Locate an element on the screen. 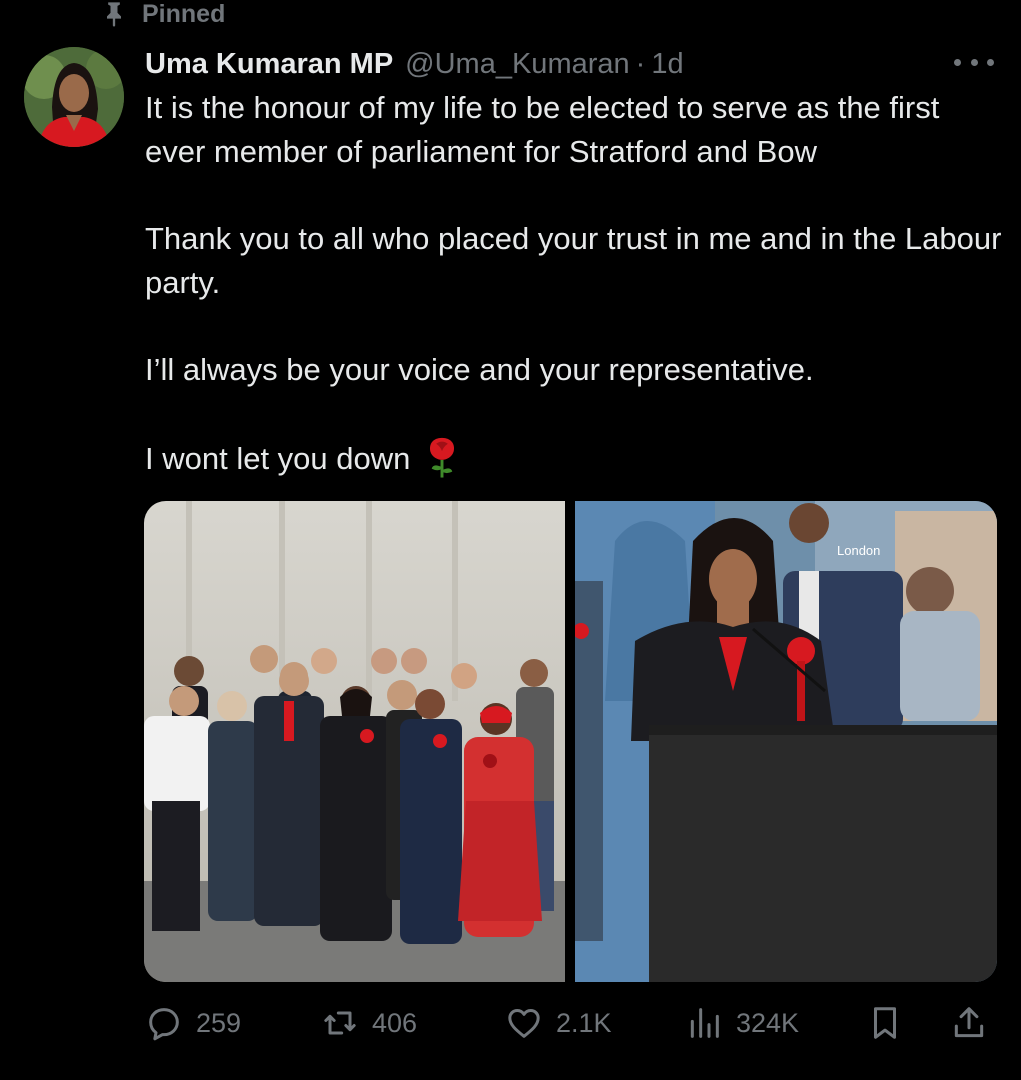 Image resolution: width=1021 pixels, height=1080 pixels. tweet-paragraph: I wont let you down is located at coordinates (278, 458).